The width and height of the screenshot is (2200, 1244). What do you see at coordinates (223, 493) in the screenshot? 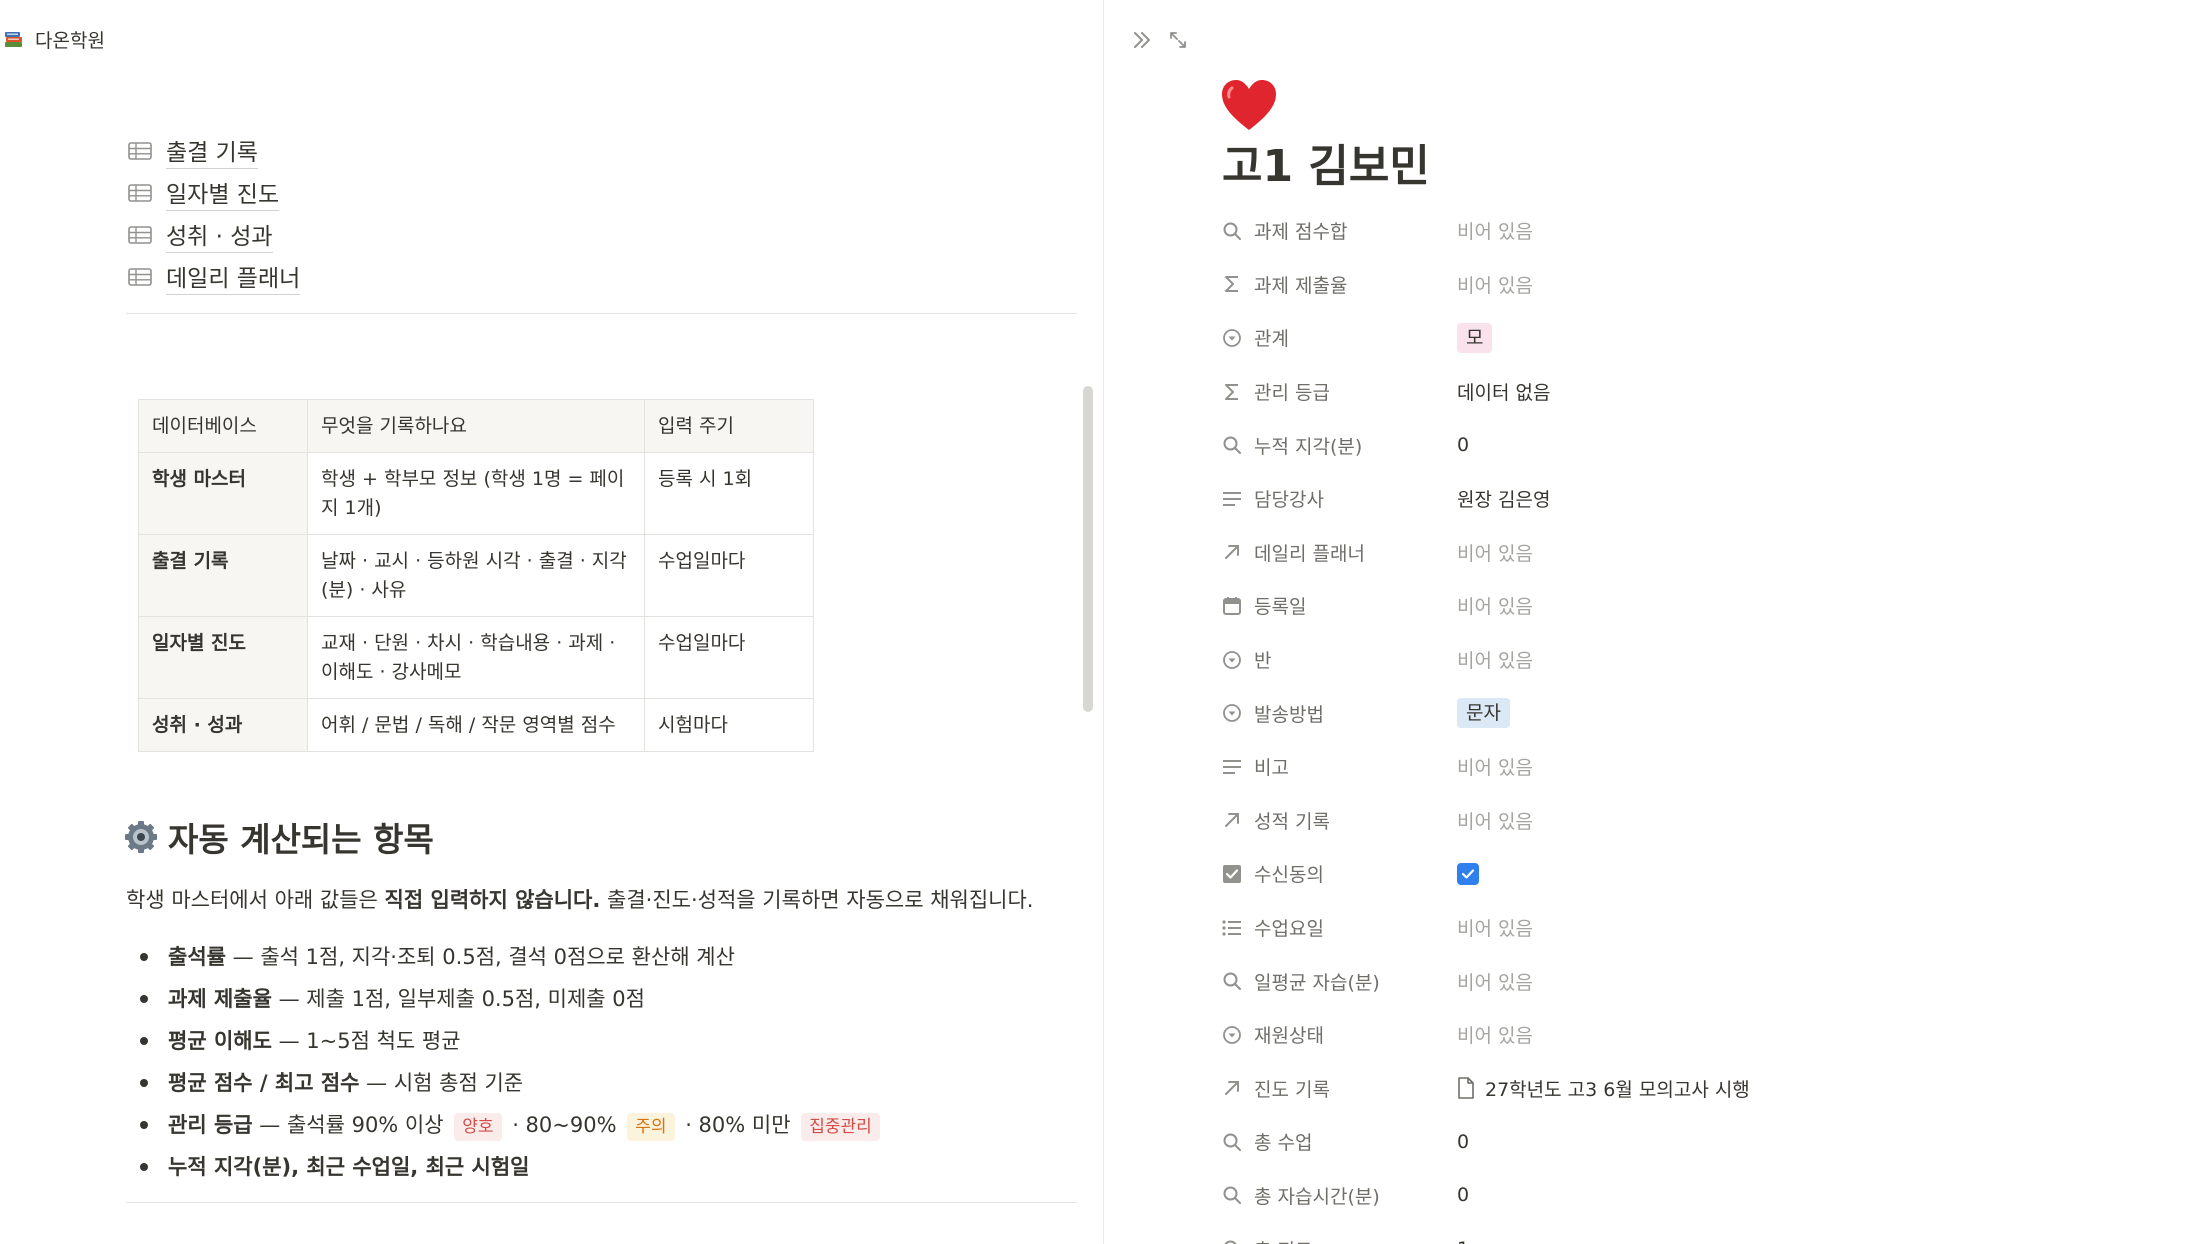
I see `table-cell: 학생 마스터` at bounding box center [223, 493].